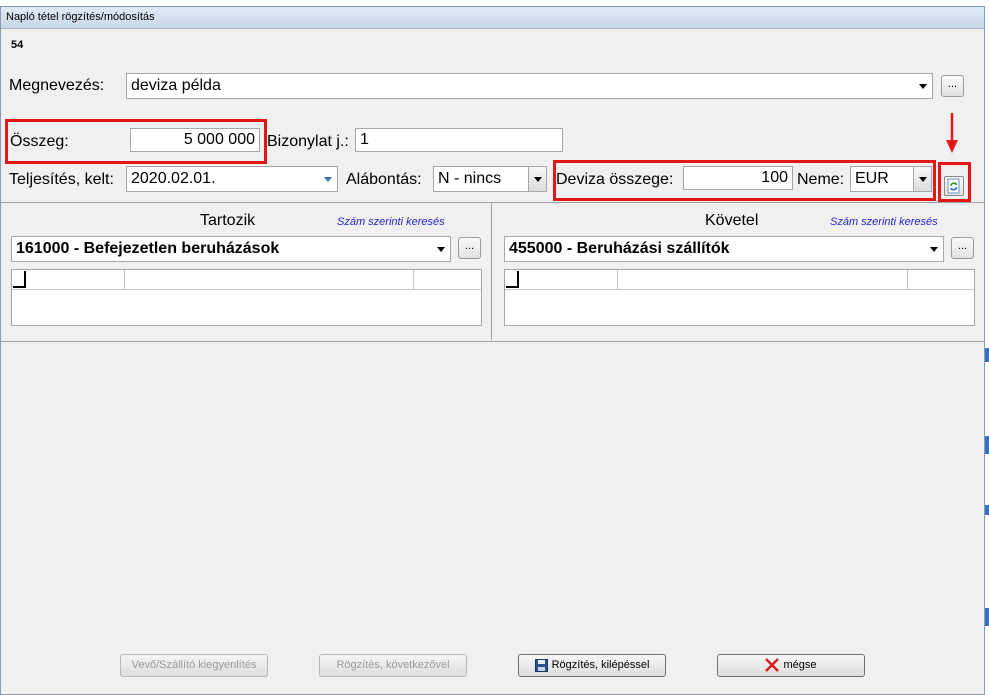 Image resolution: width=989 pixels, height=695 pixels. What do you see at coordinates (529, 86) in the screenshot?
I see `name-combo: deviza példa` at bounding box center [529, 86].